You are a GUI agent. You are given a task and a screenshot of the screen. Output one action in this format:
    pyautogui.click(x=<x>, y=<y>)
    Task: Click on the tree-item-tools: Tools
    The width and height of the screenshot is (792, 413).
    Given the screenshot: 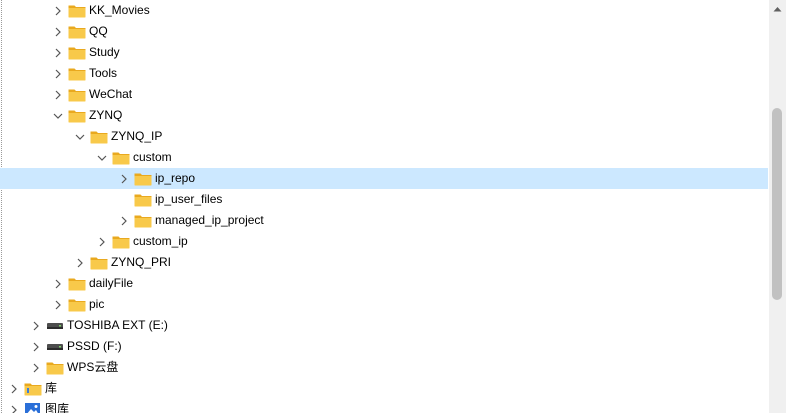 What is the action you would take?
    pyautogui.click(x=384, y=73)
    